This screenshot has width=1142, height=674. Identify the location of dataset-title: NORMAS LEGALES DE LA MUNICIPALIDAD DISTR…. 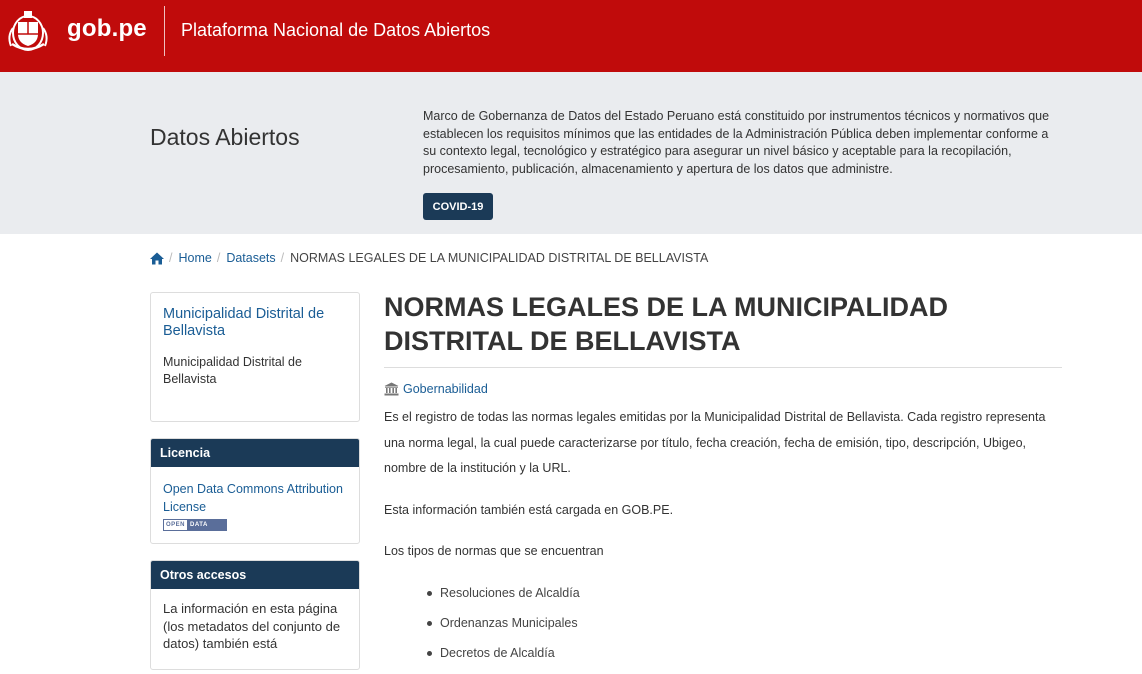
(666, 324).